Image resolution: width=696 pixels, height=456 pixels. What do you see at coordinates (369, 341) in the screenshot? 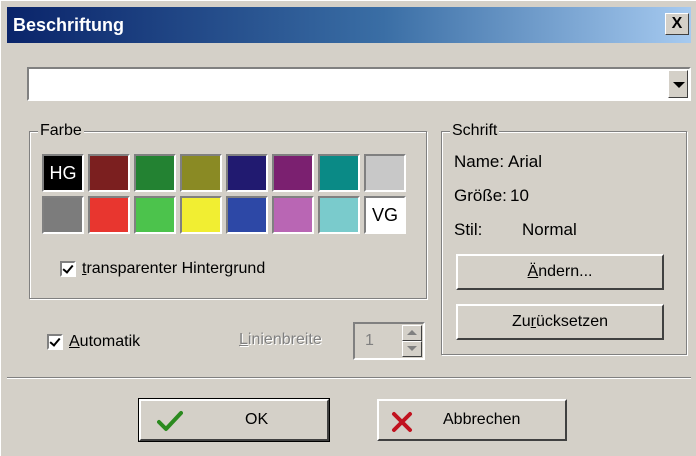
I see `line-width-value: 1` at bounding box center [369, 341].